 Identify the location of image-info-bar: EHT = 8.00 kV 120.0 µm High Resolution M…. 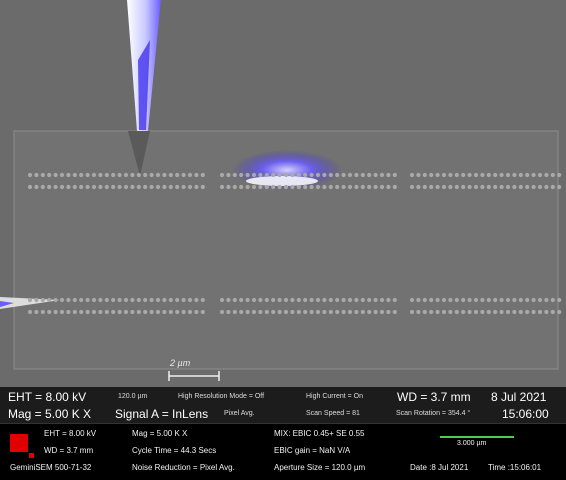
(283, 405).